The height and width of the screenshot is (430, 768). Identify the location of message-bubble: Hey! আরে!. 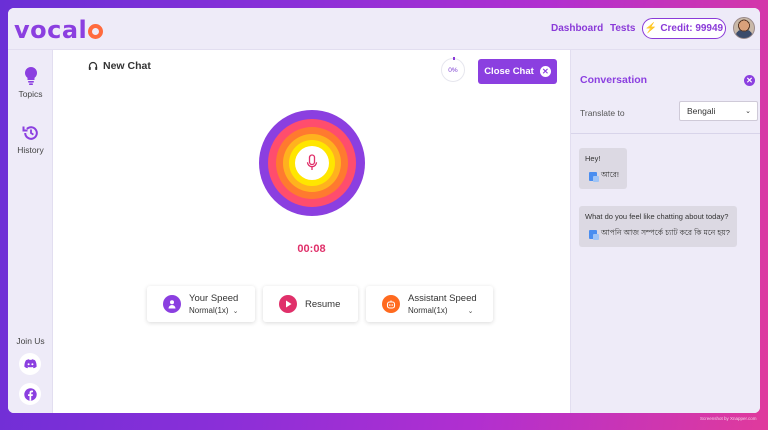
(603, 168).